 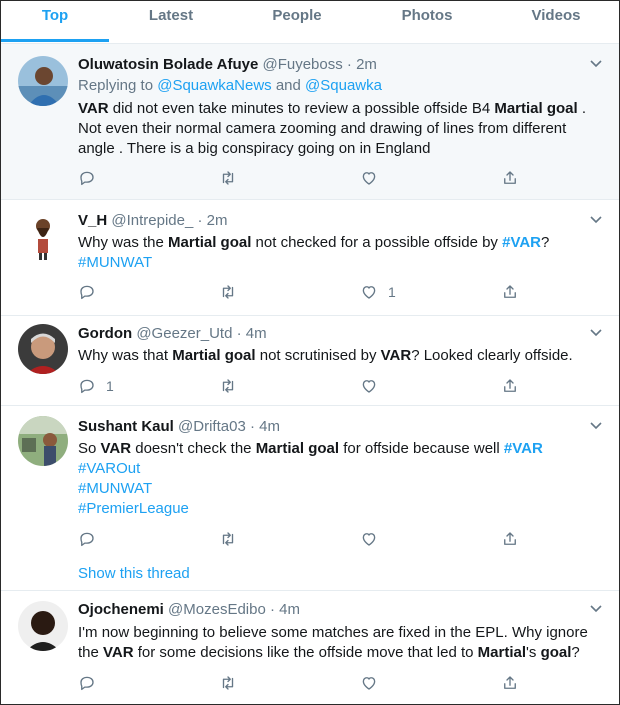 What do you see at coordinates (168, 64) in the screenshot?
I see `user-name: Oluwatosin Bolade Afuye` at bounding box center [168, 64].